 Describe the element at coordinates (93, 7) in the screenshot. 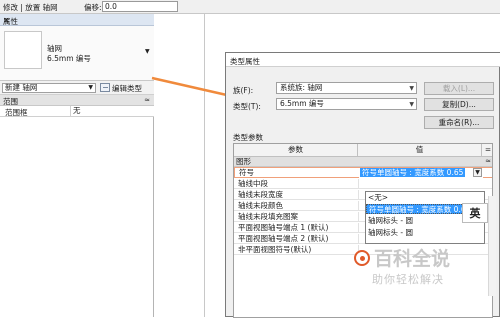

I see `offset-label: 偏移:` at that location.